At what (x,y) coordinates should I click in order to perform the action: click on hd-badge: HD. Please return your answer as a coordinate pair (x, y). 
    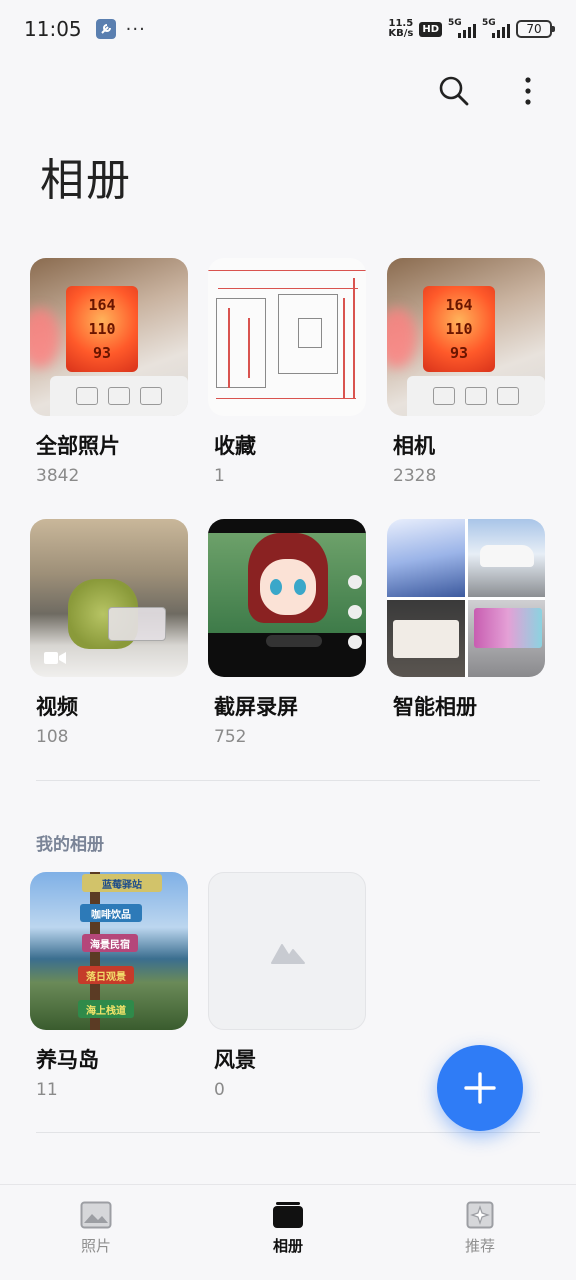
    Looking at the image, I should click on (430, 29).